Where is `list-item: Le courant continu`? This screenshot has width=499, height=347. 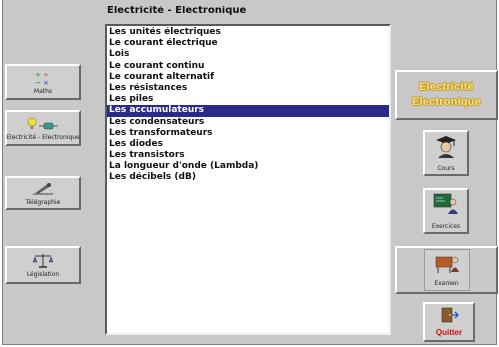 list-item: Le courant continu is located at coordinates (248, 66).